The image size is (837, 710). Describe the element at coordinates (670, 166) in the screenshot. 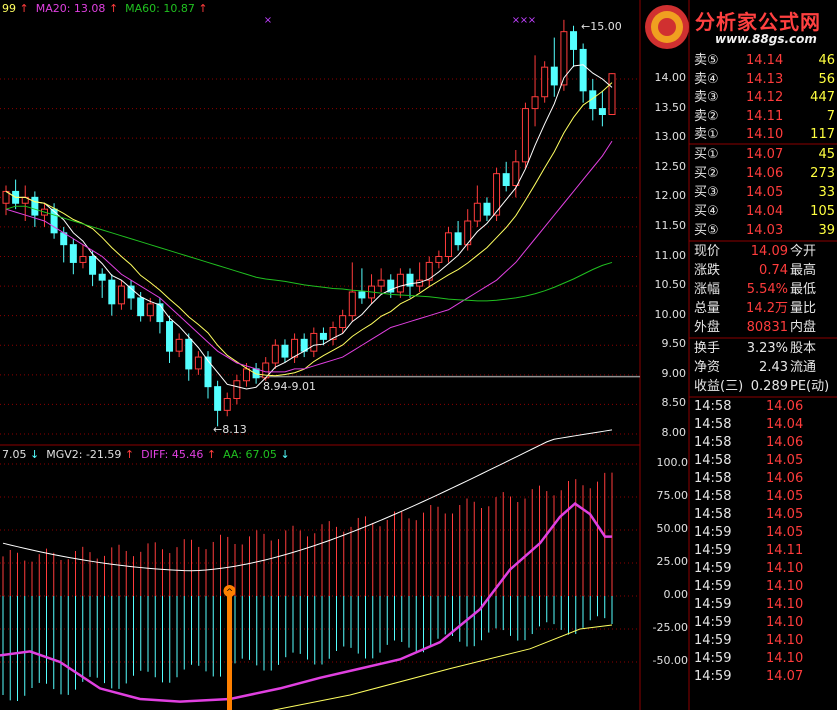

I see `price-axis-label: 12.50` at that location.